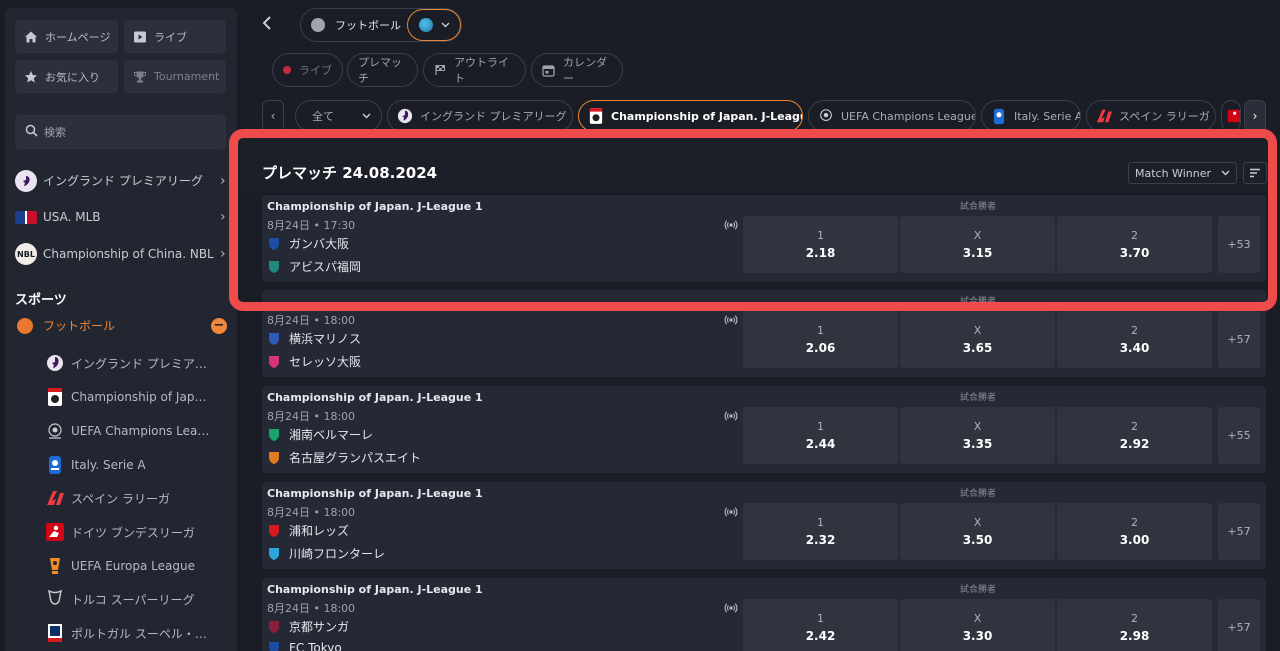 Image resolution: width=1280 pixels, height=651 pixels. What do you see at coordinates (1134, 531) in the screenshot?
I see `odds-button-2: 2 3.00` at bounding box center [1134, 531].